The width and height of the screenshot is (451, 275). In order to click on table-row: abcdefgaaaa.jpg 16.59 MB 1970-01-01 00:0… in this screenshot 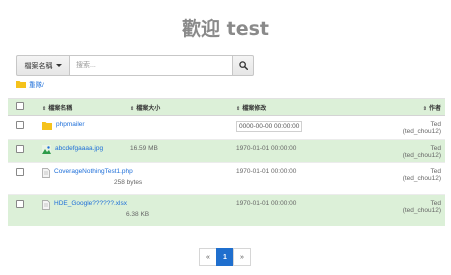, I will do `click(226, 151)`.